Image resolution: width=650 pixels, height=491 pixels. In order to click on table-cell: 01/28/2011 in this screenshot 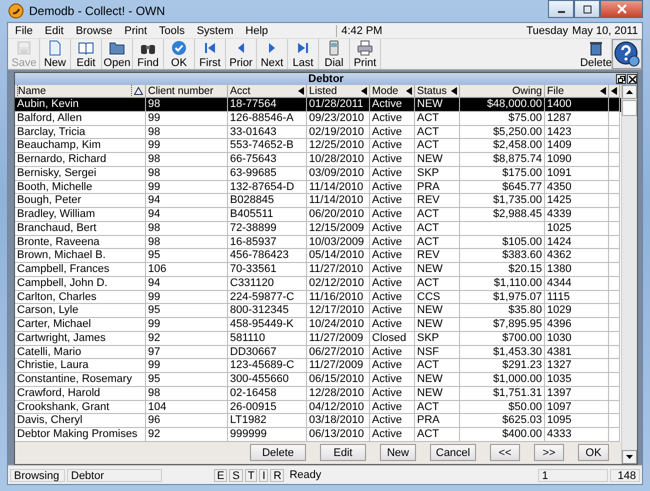, I will do `click(338, 105)`.